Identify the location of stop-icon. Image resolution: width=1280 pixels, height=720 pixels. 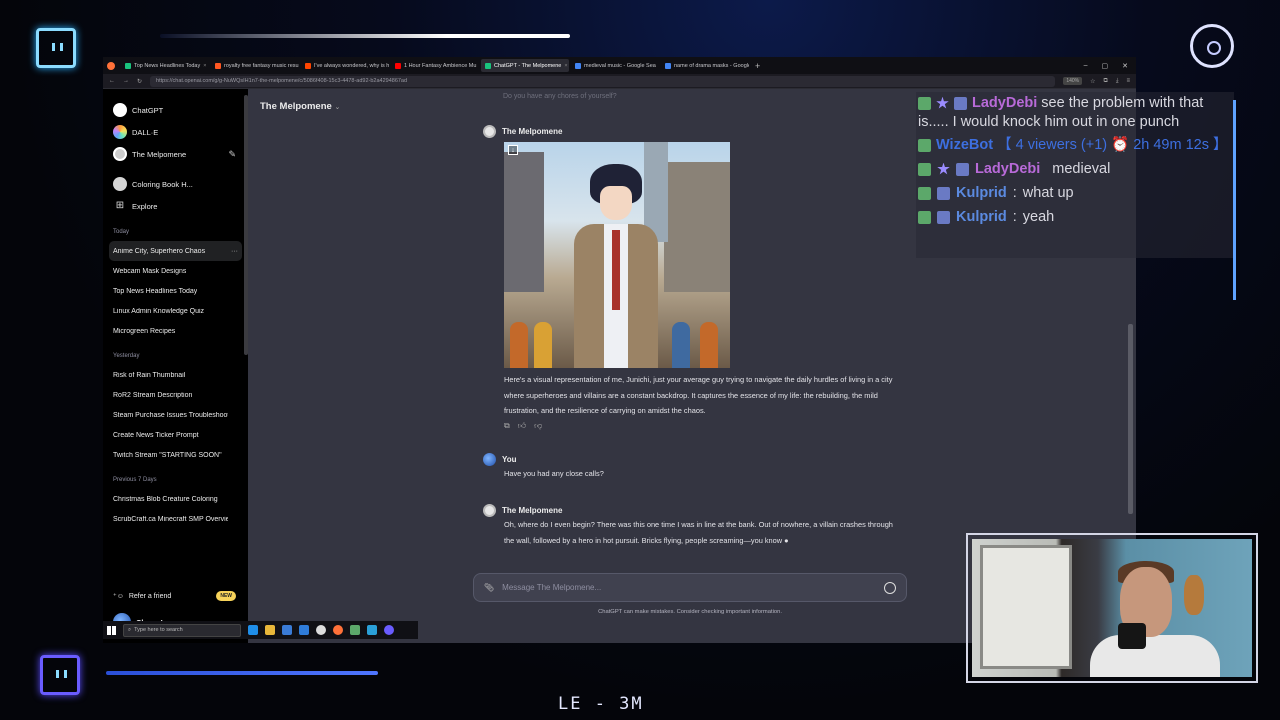
(890, 587).